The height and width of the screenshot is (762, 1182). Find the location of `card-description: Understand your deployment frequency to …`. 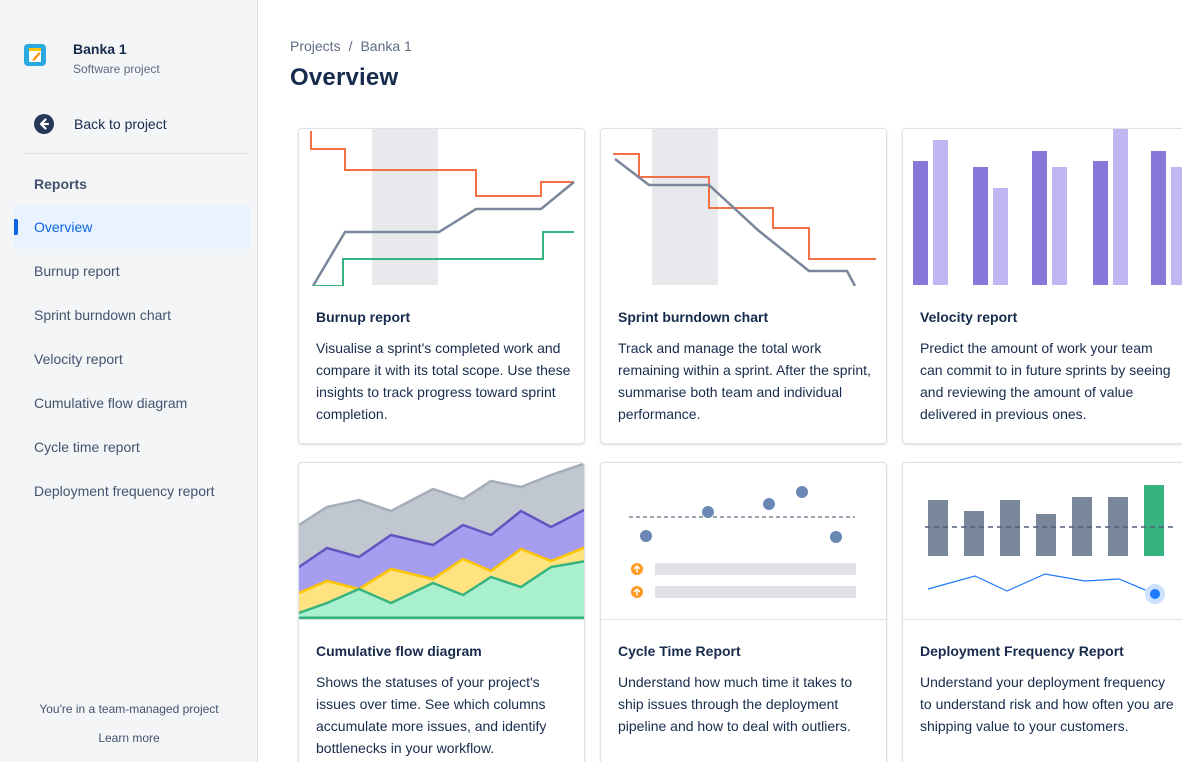

card-description: Understand your deployment frequency to … is located at coordinates (1047, 704).